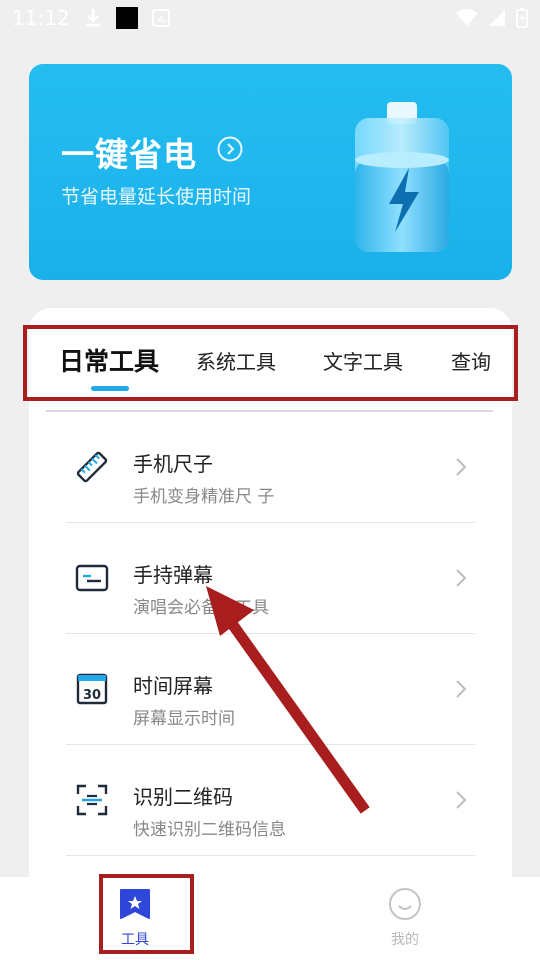  I want to click on ruler-icon, so click(92, 467).